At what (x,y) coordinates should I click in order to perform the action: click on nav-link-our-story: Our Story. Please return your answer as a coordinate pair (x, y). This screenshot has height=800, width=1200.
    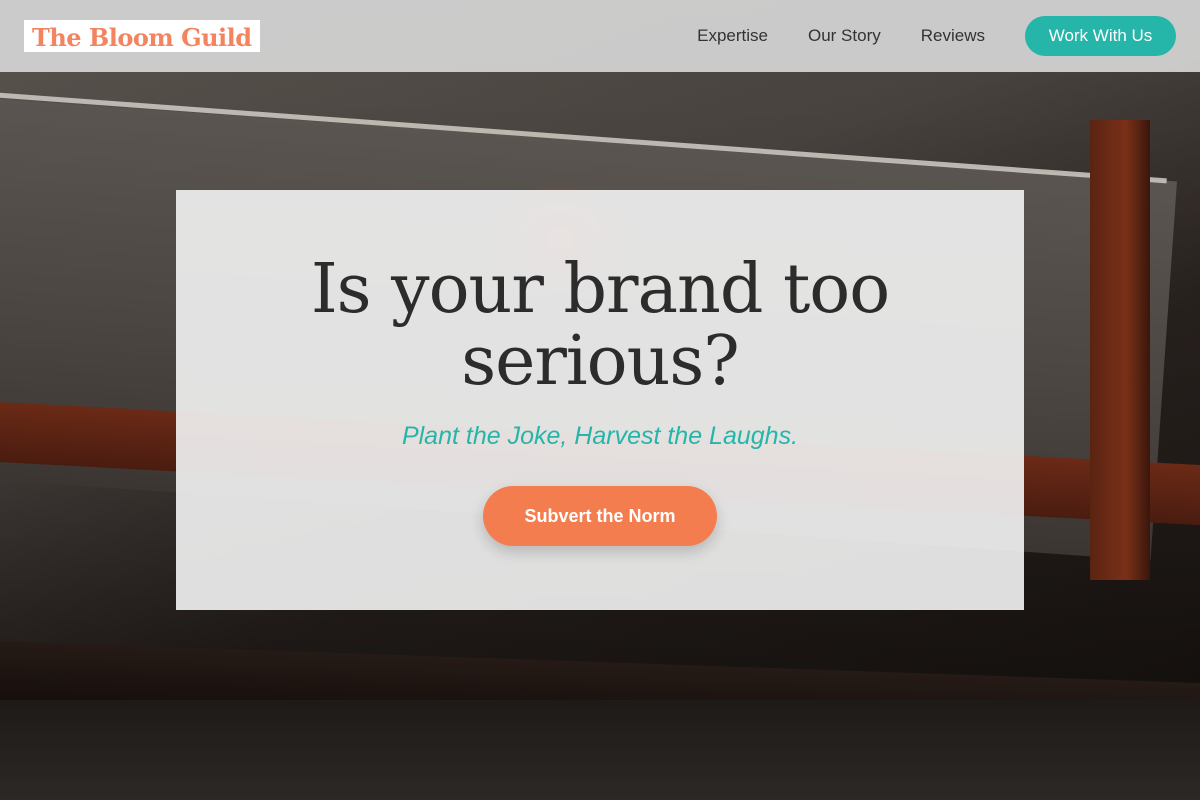
    Looking at the image, I should click on (844, 36).